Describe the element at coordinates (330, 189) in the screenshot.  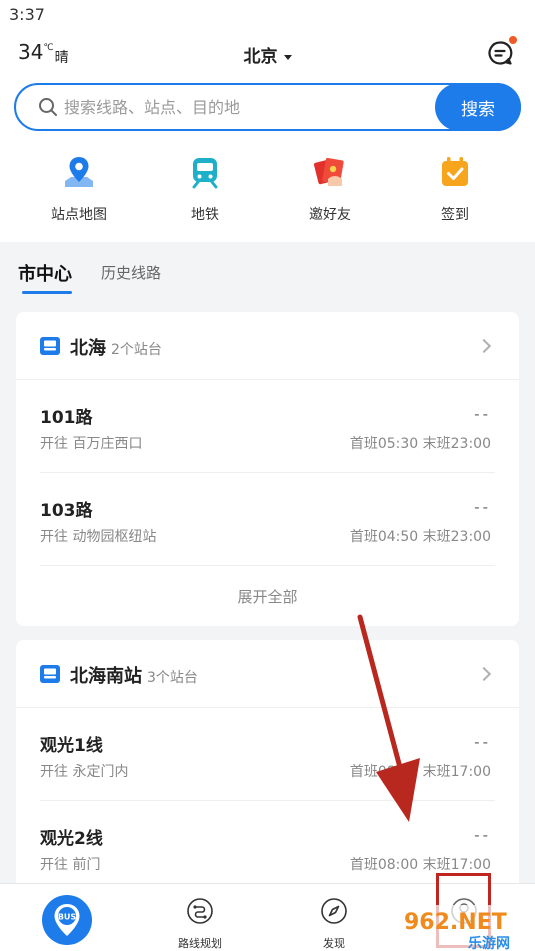
I see `quick-invite: 邀好友` at that location.